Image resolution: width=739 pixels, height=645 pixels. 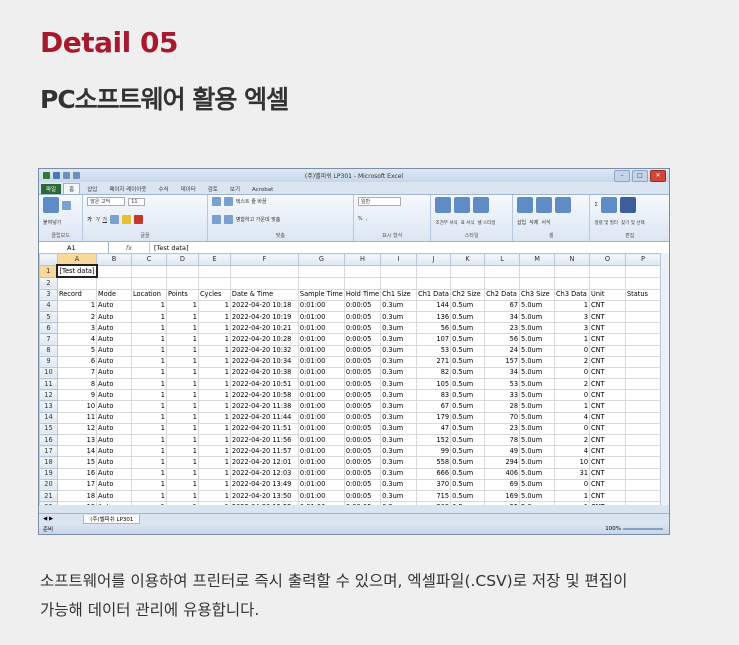 What do you see at coordinates (502, 496) in the screenshot?
I see `cell: 169` at bounding box center [502, 496].